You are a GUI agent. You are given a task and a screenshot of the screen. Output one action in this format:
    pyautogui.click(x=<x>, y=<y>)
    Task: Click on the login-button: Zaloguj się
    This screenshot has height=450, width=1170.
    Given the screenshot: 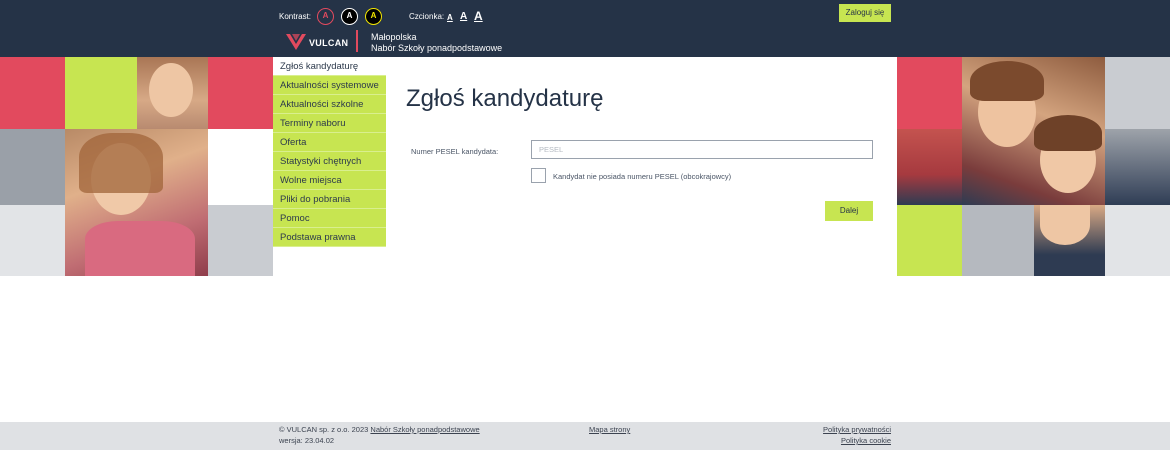 What is the action you would take?
    pyautogui.click(x=865, y=13)
    